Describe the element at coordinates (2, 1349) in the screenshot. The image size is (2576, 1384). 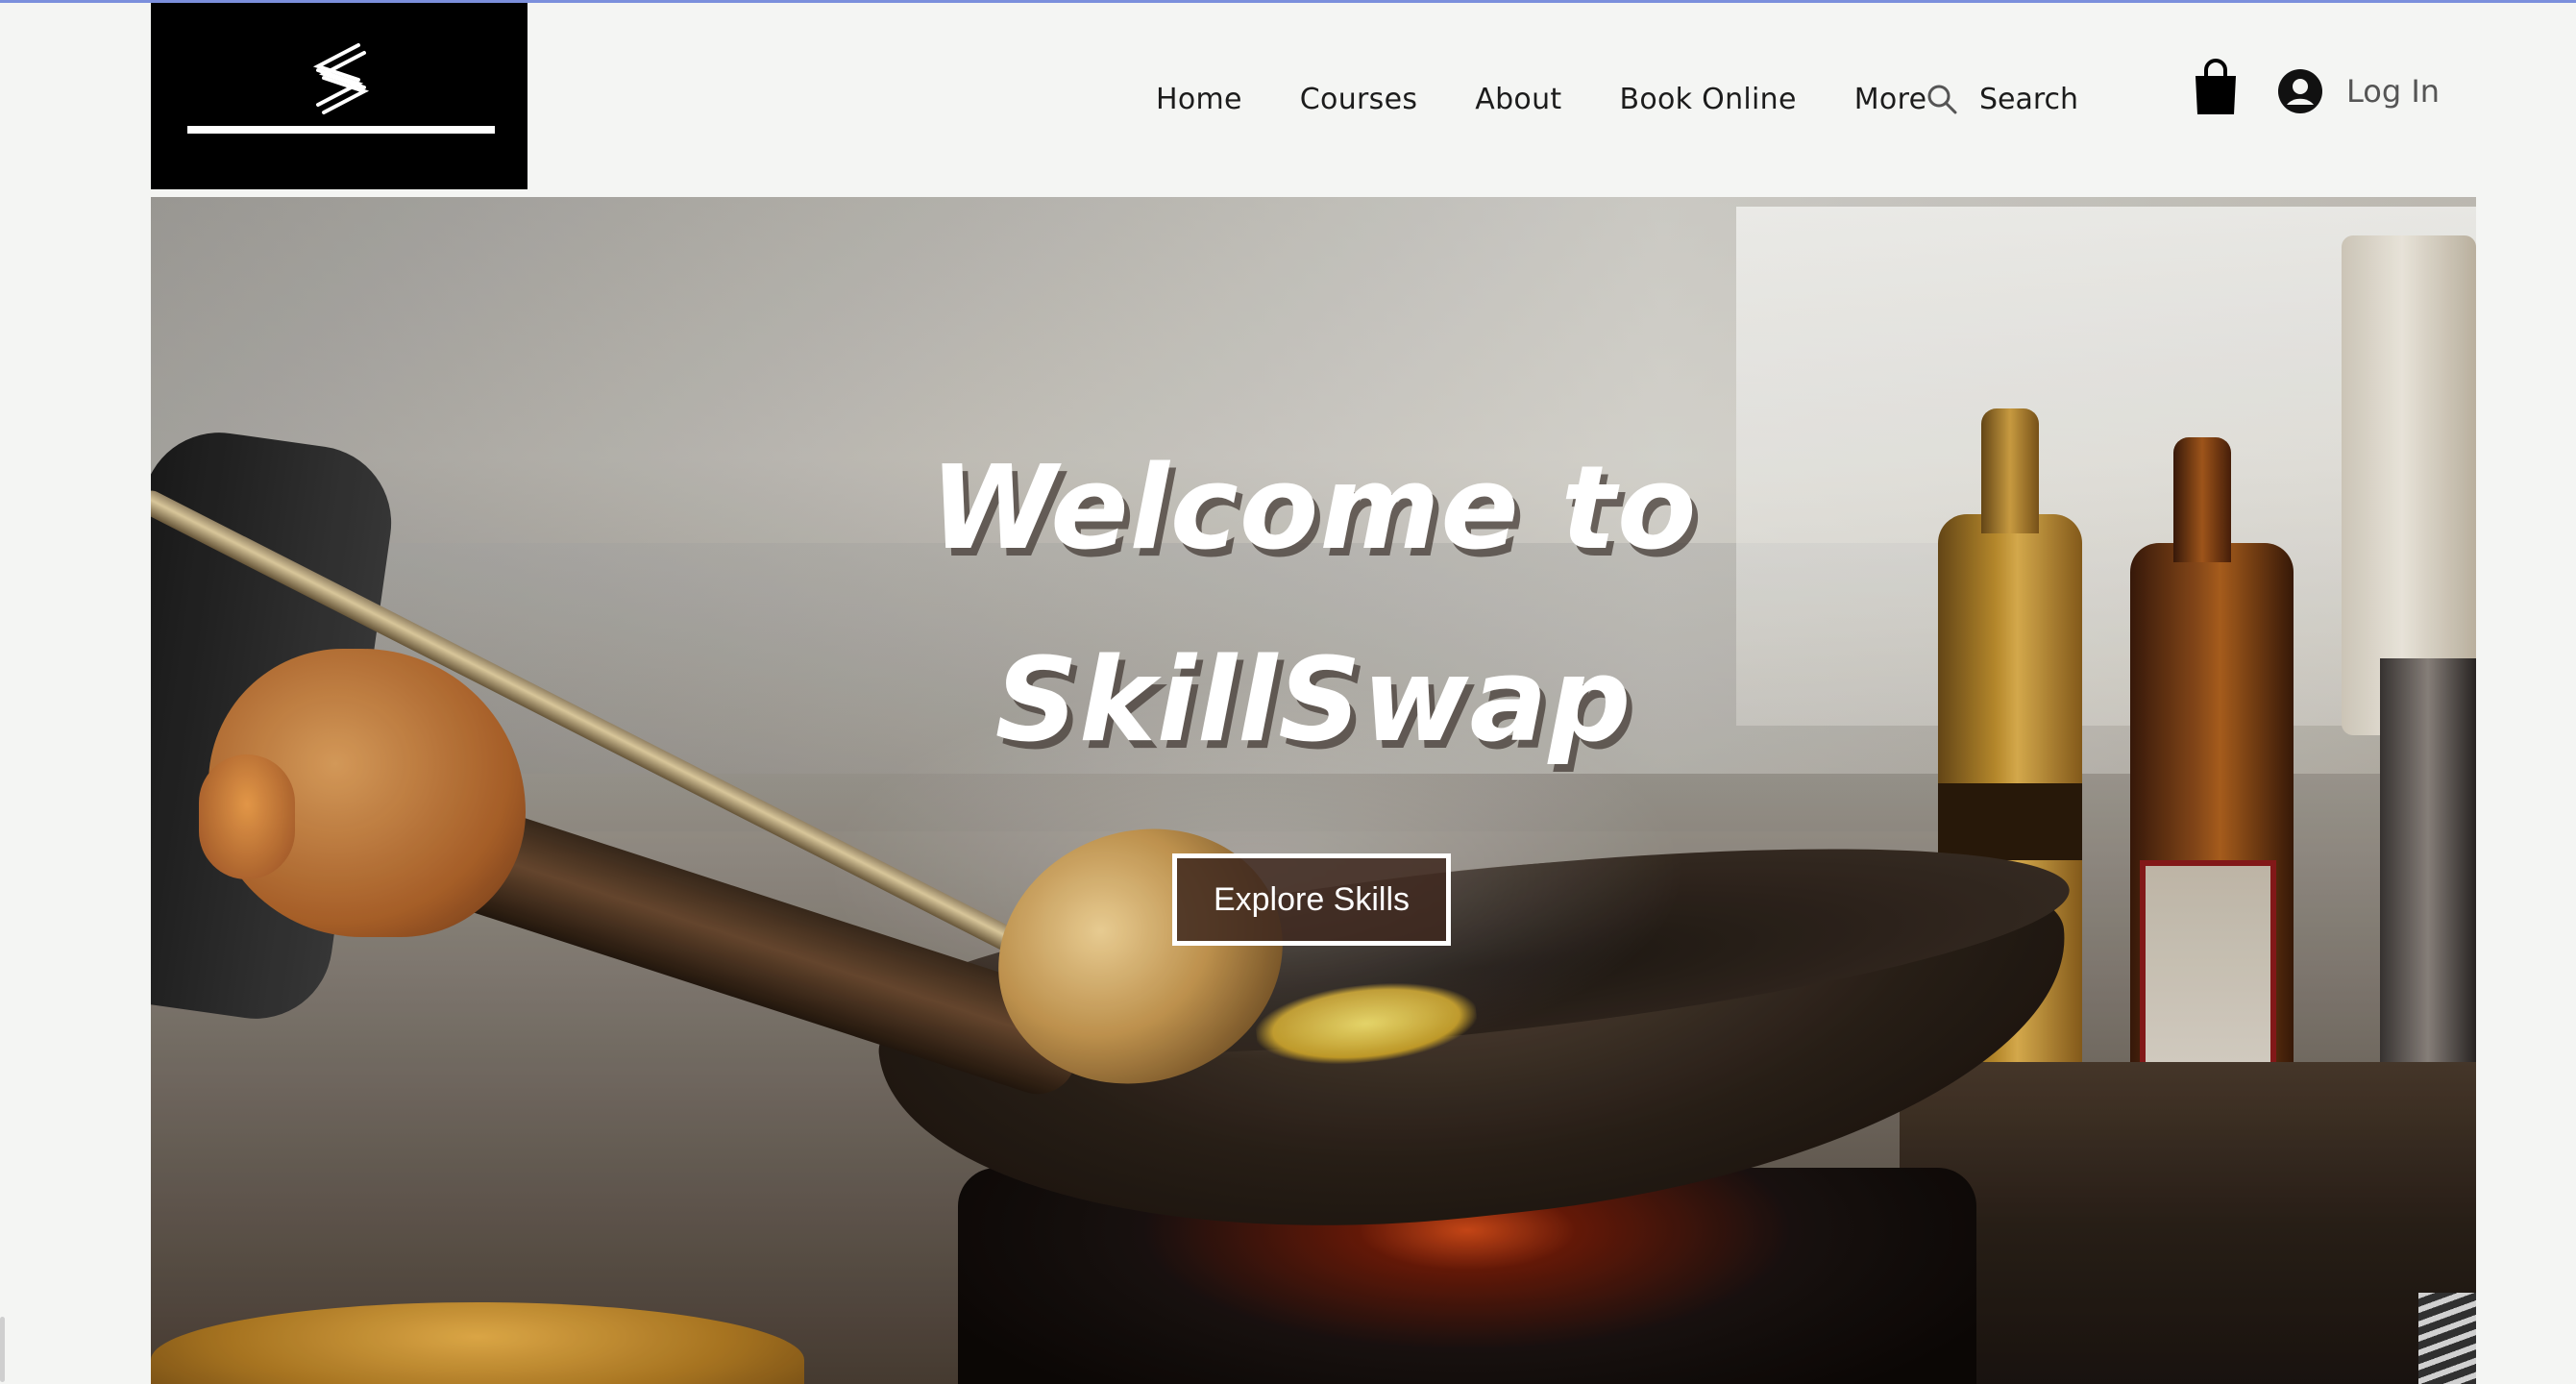
I see `scroll-indicator` at that location.